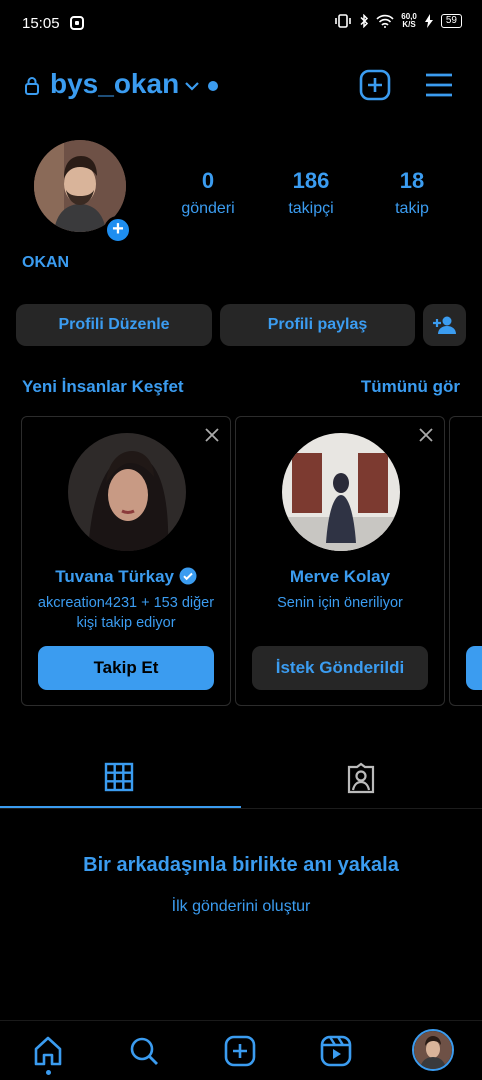 The height and width of the screenshot is (1080, 482). Describe the element at coordinates (385, 21) in the screenshot. I see `wifi-icon` at that location.